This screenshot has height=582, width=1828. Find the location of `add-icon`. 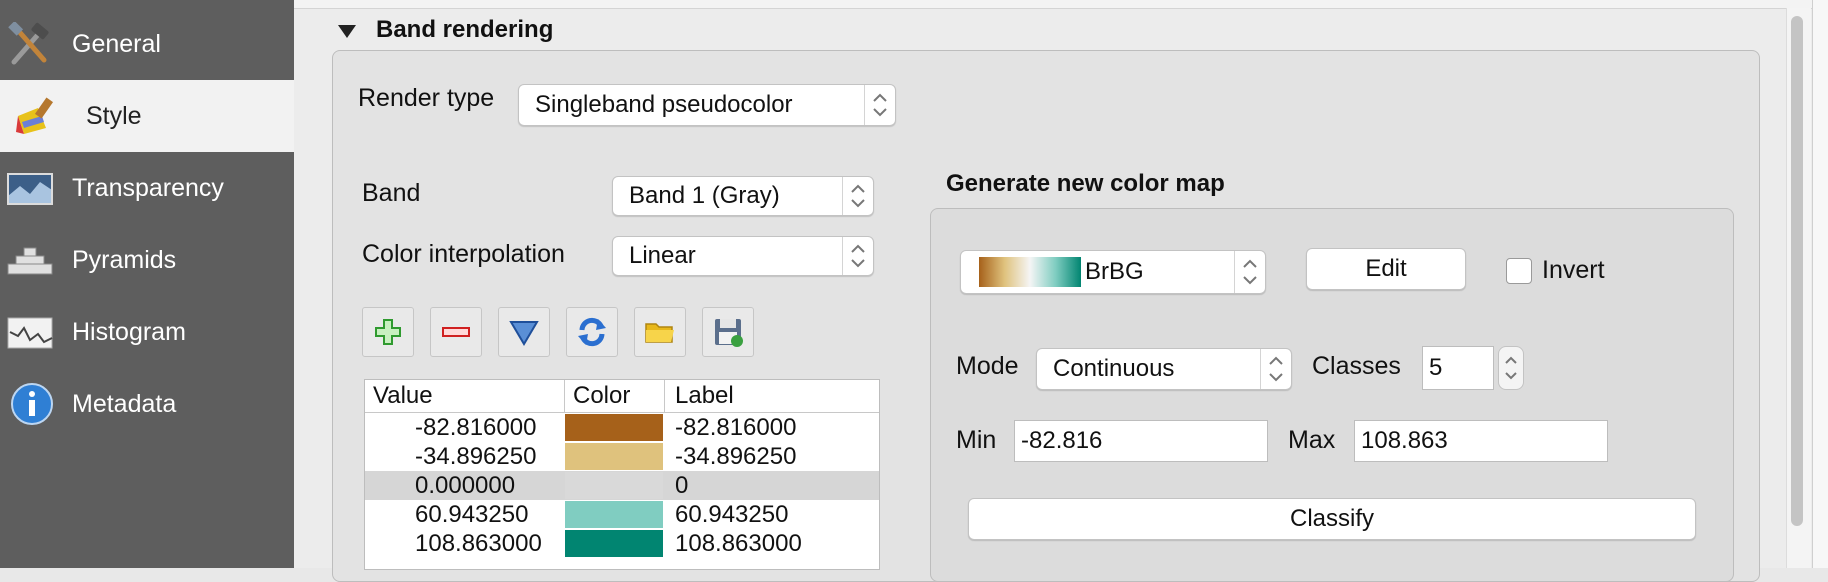

add-icon is located at coordinates (388, 332).